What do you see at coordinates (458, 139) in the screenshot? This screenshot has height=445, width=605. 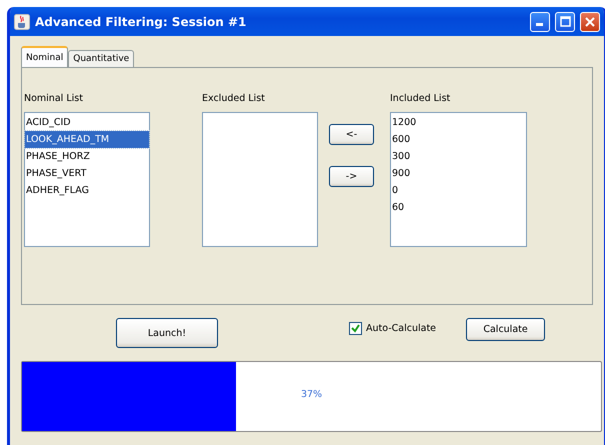 I see `list-item: 600` at bounding box center [458, 139].